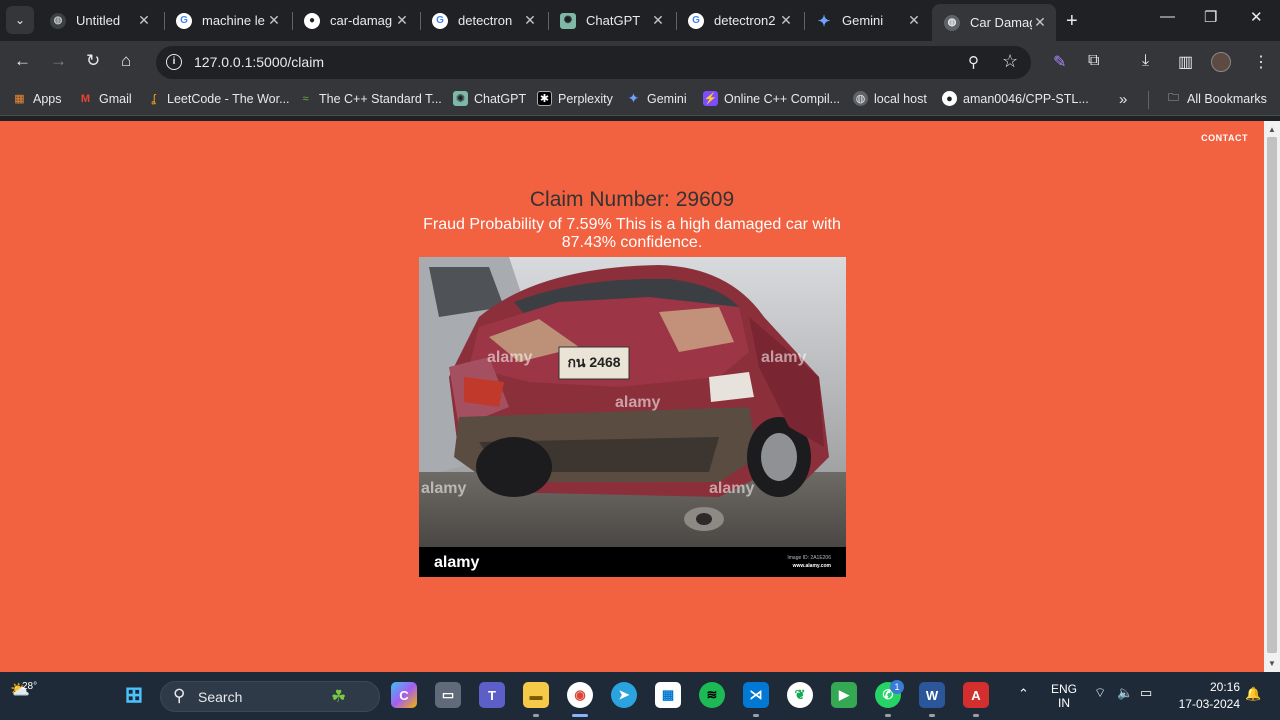 Image resolution: width=1280 pixels, height=720 pixels. I want to click on tab-car-damage-active: ◍ Car Damag ✕, so click(994, 22).